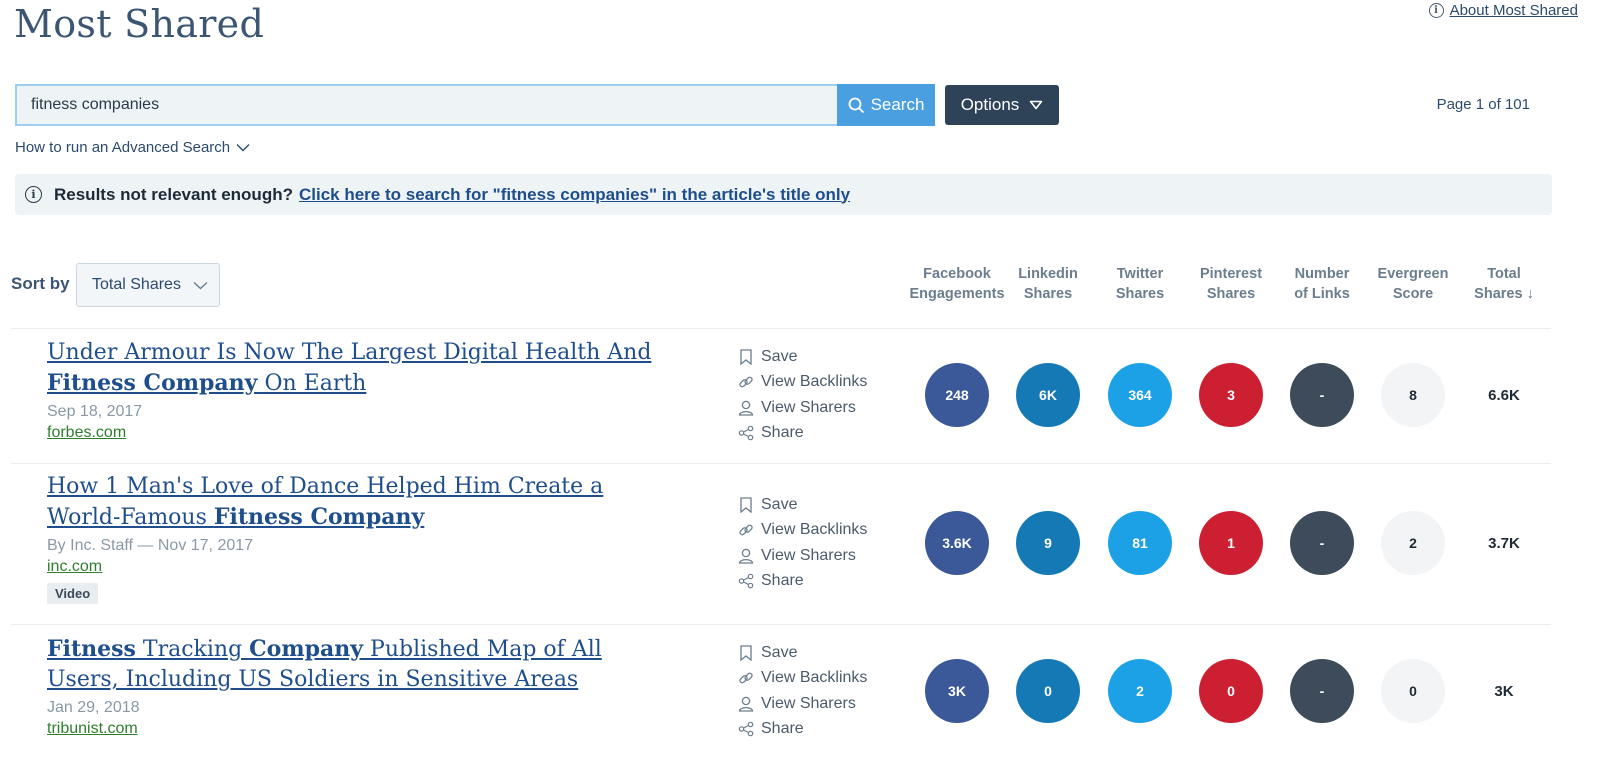 The width and height of the screenshot is (1600, 760). Describe the element at coordinates (136, 284) in the screenshot. I see `sort-selected-value: Total Shares` at that location.